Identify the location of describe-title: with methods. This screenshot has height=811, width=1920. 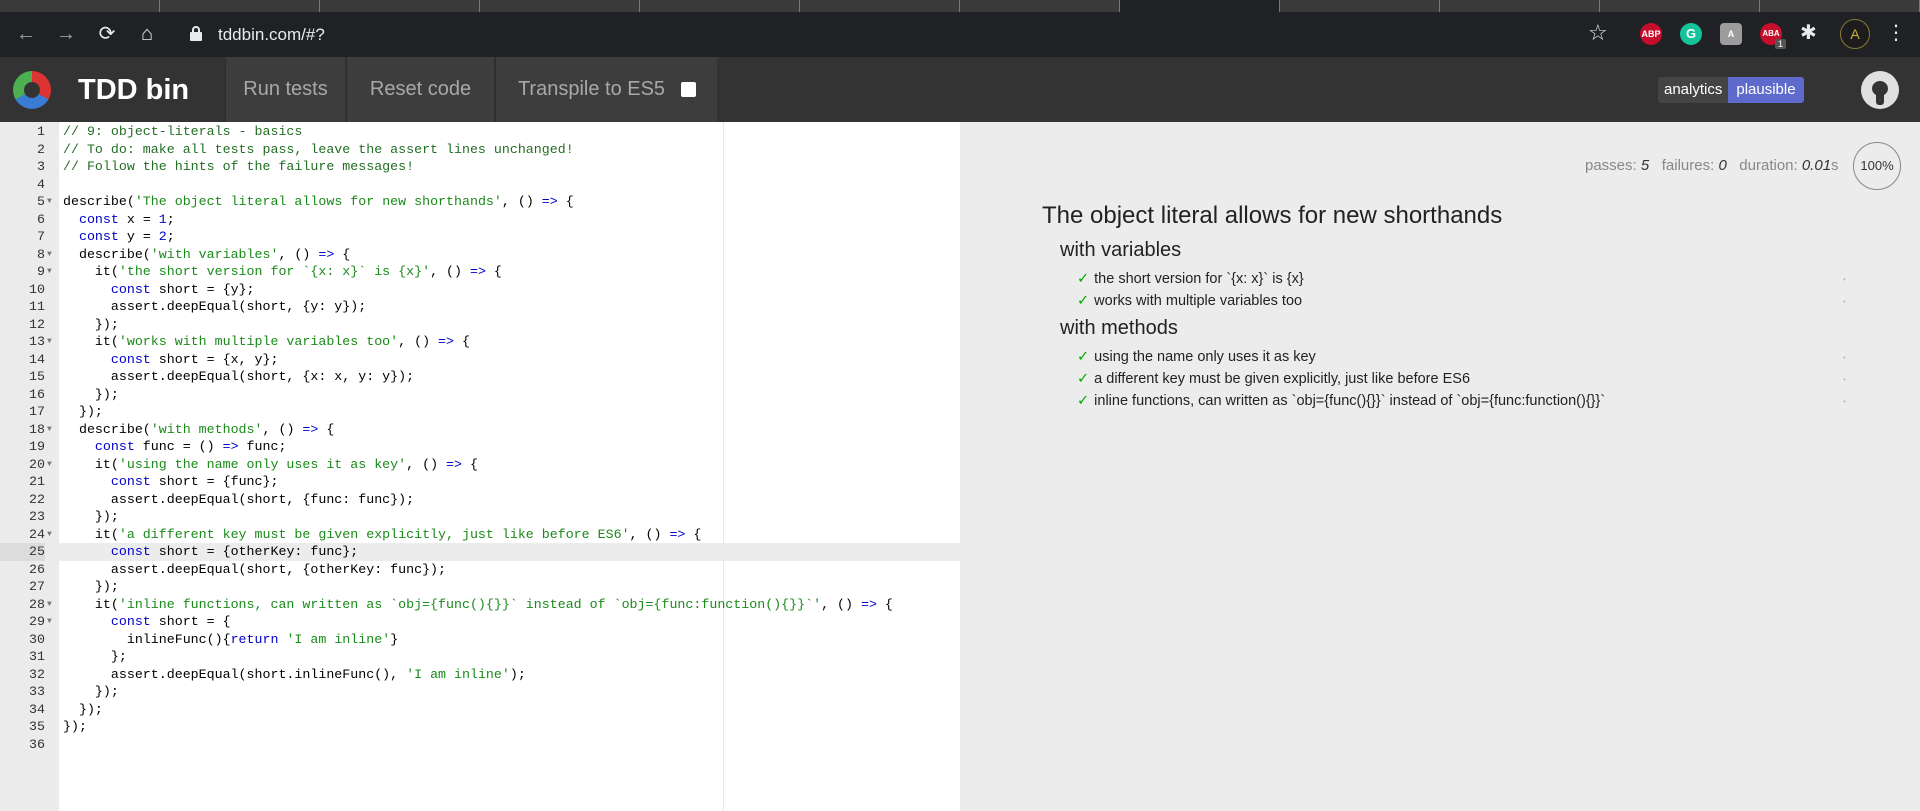
(1119, 328).